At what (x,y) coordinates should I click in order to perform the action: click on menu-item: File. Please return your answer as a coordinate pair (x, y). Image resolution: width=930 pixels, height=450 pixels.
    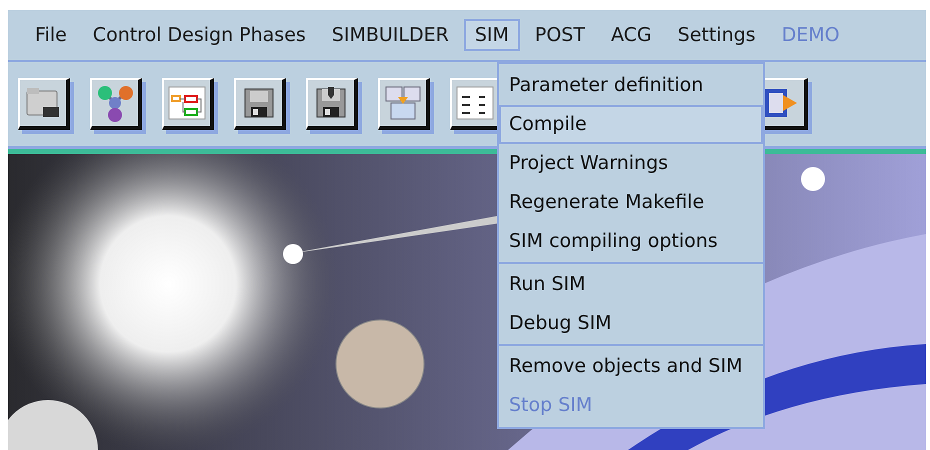
    Looking at the image, I should click on (51, 35).